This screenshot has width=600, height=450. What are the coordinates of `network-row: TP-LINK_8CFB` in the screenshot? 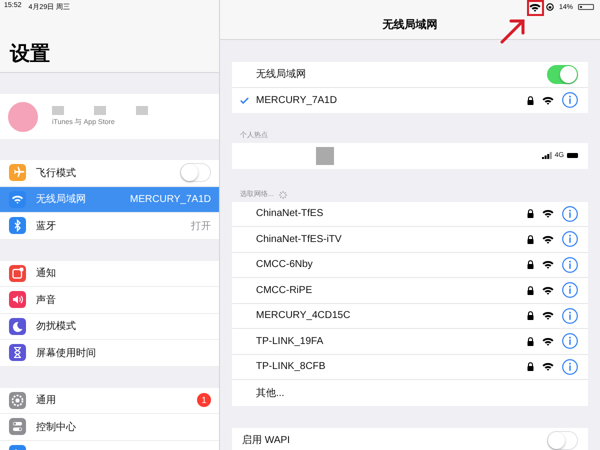 It's located at (410, 367).